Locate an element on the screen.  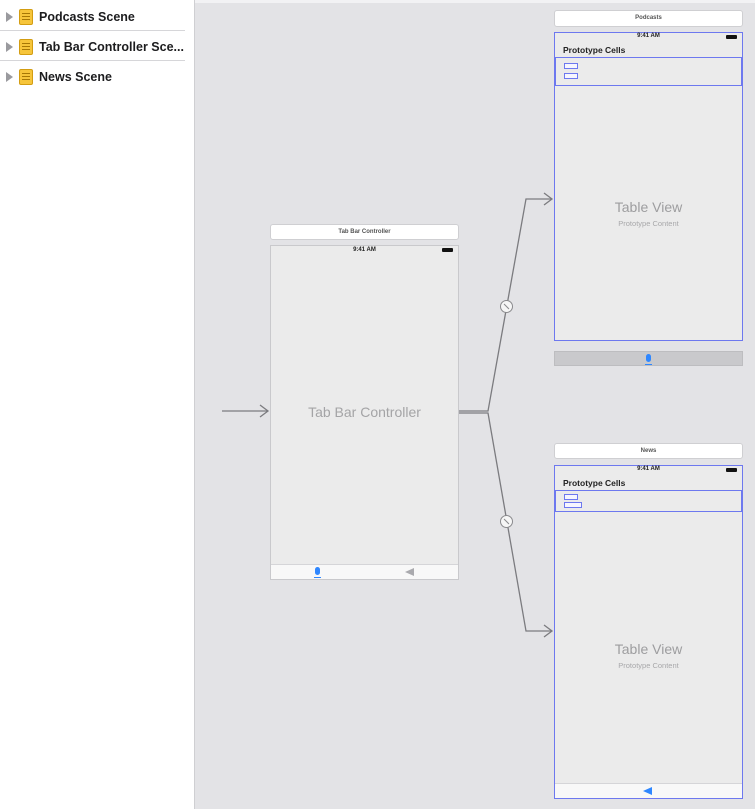
tab-bar-controller-label: Tab Bar Controller is located at coordinates (364, 412).